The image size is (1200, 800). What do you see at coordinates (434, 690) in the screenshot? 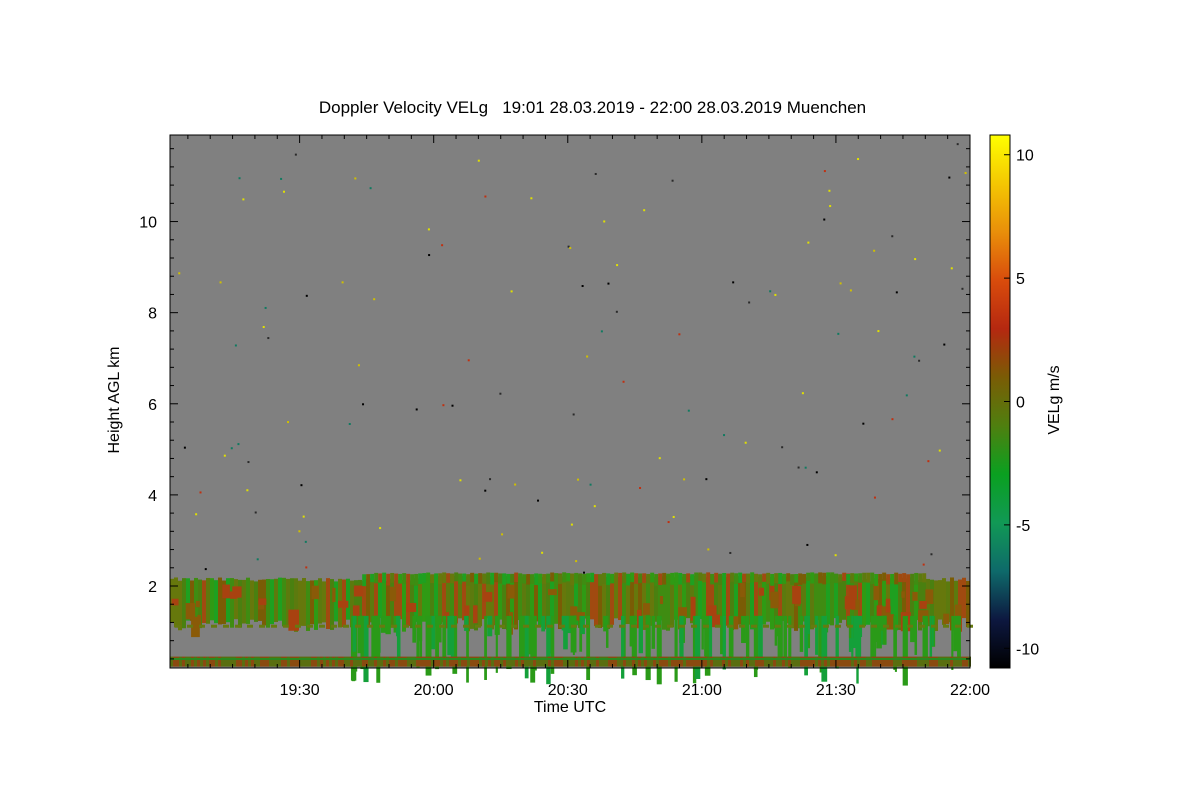
I see `x-tick-label: 20:00` at bounding box center [434, 690].